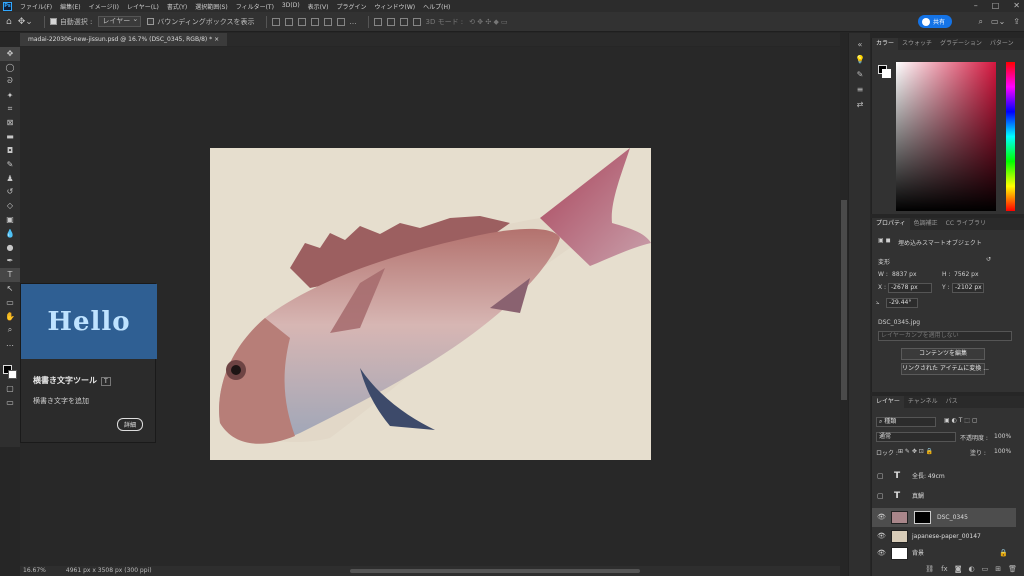 The image size is (1024, 576). Describe the element at coordinates (70, 22) in the screenshot. I see `auto-select-checkbox: 自動選択 :` at that location.